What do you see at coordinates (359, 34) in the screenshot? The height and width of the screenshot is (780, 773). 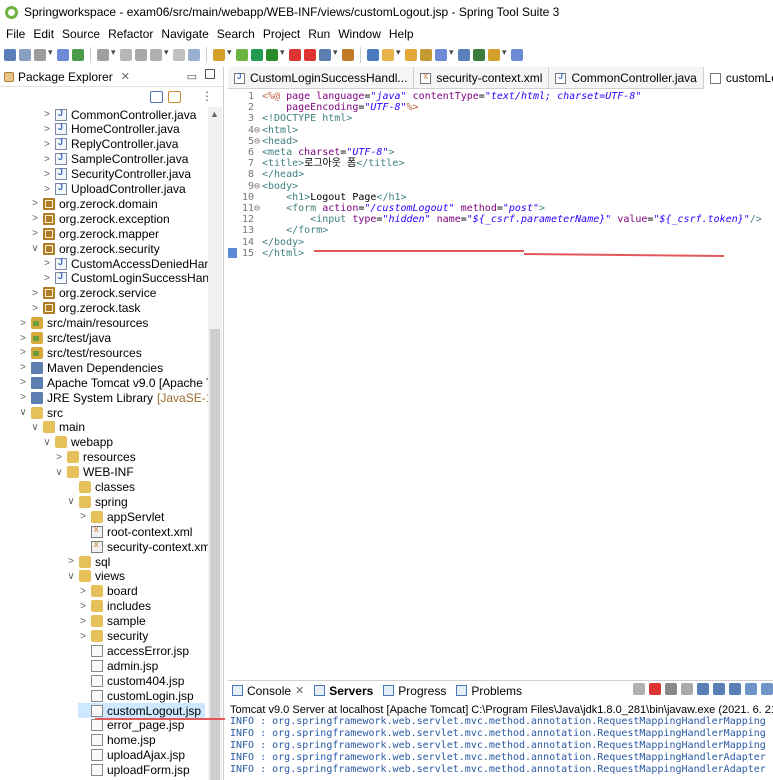 I see `menu-window: Window` at bounding box center [359, 34].